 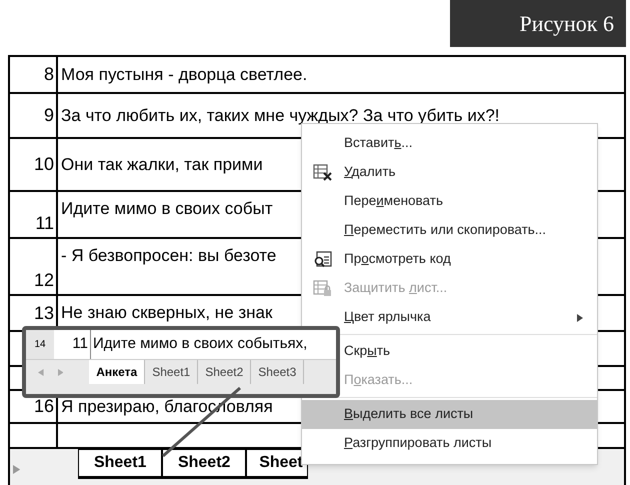 I want to click on table-cell-text: Идите мимо в своих событ, so click(x=167, y=209).